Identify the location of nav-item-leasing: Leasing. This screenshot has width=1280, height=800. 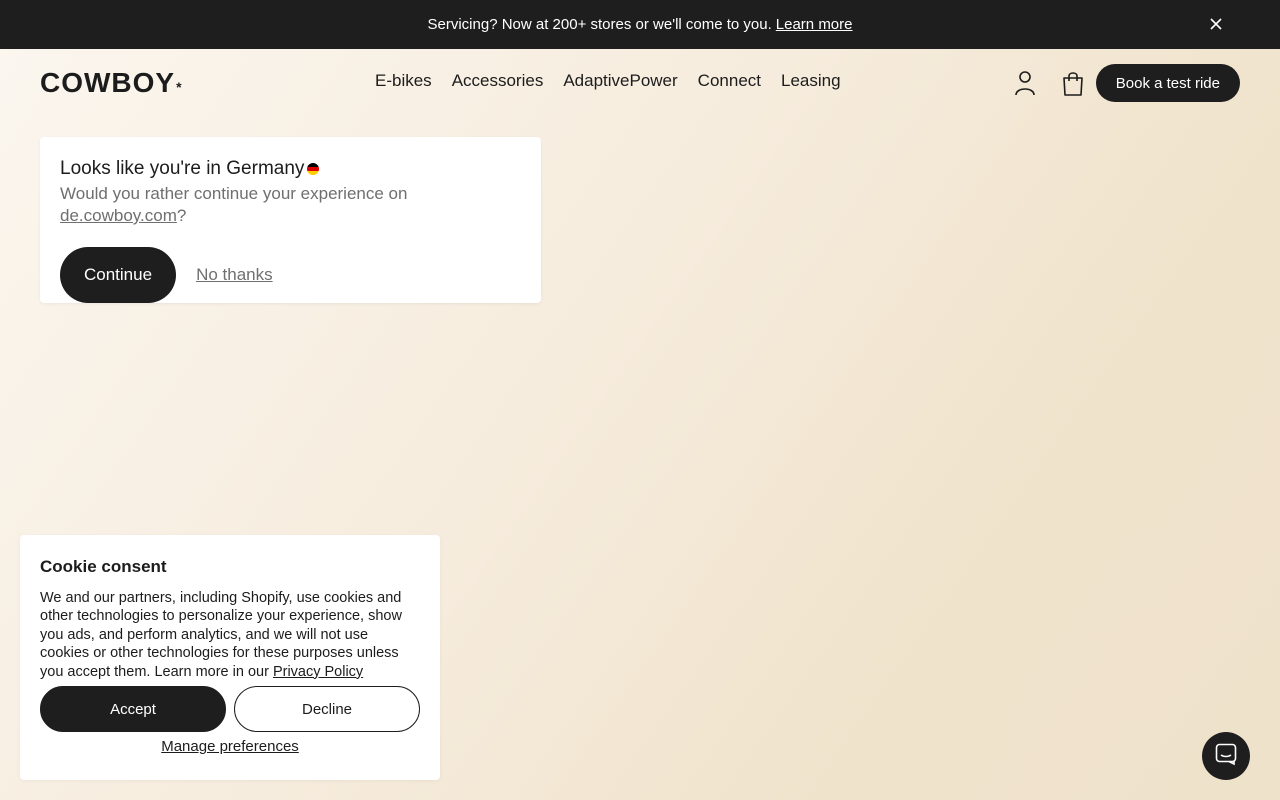
(811, 81).